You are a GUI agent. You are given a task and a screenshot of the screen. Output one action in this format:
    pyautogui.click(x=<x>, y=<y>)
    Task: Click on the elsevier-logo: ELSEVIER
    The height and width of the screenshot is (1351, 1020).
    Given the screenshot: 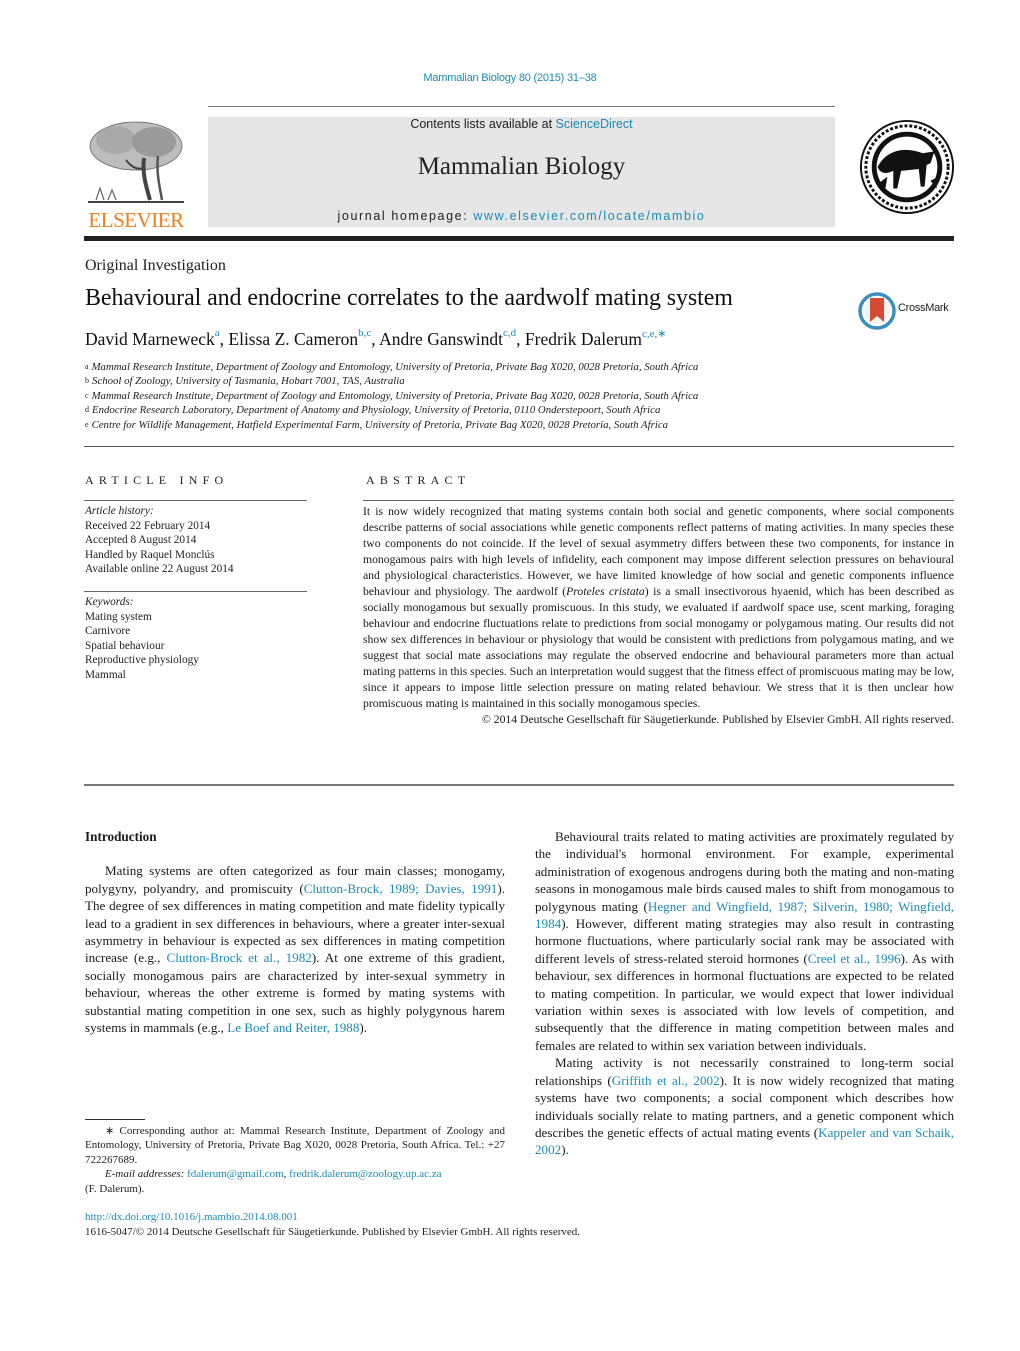 What is the action you would take?
    pyautogui.click(x=136, y=175)
    